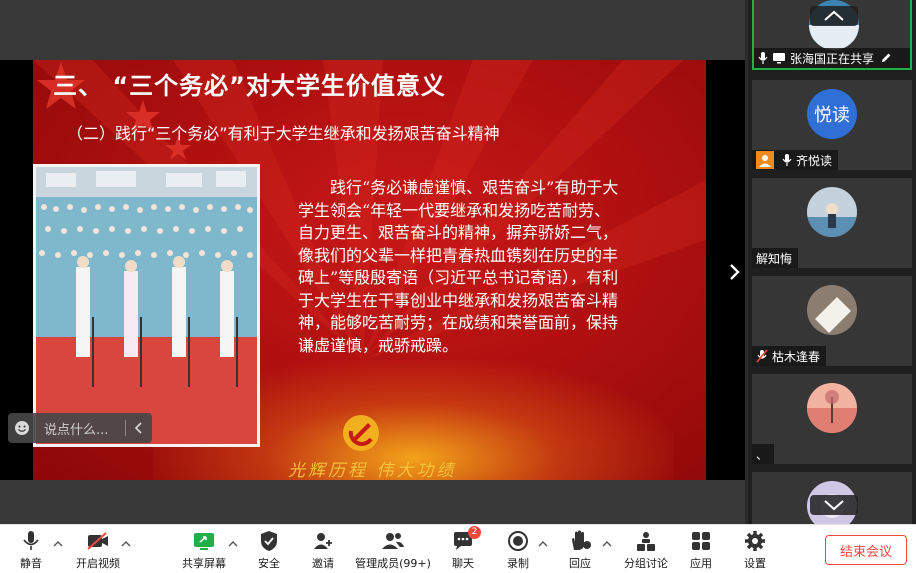 The image size is (916, 573). I want to click on shield-icon, so click(269, 540).